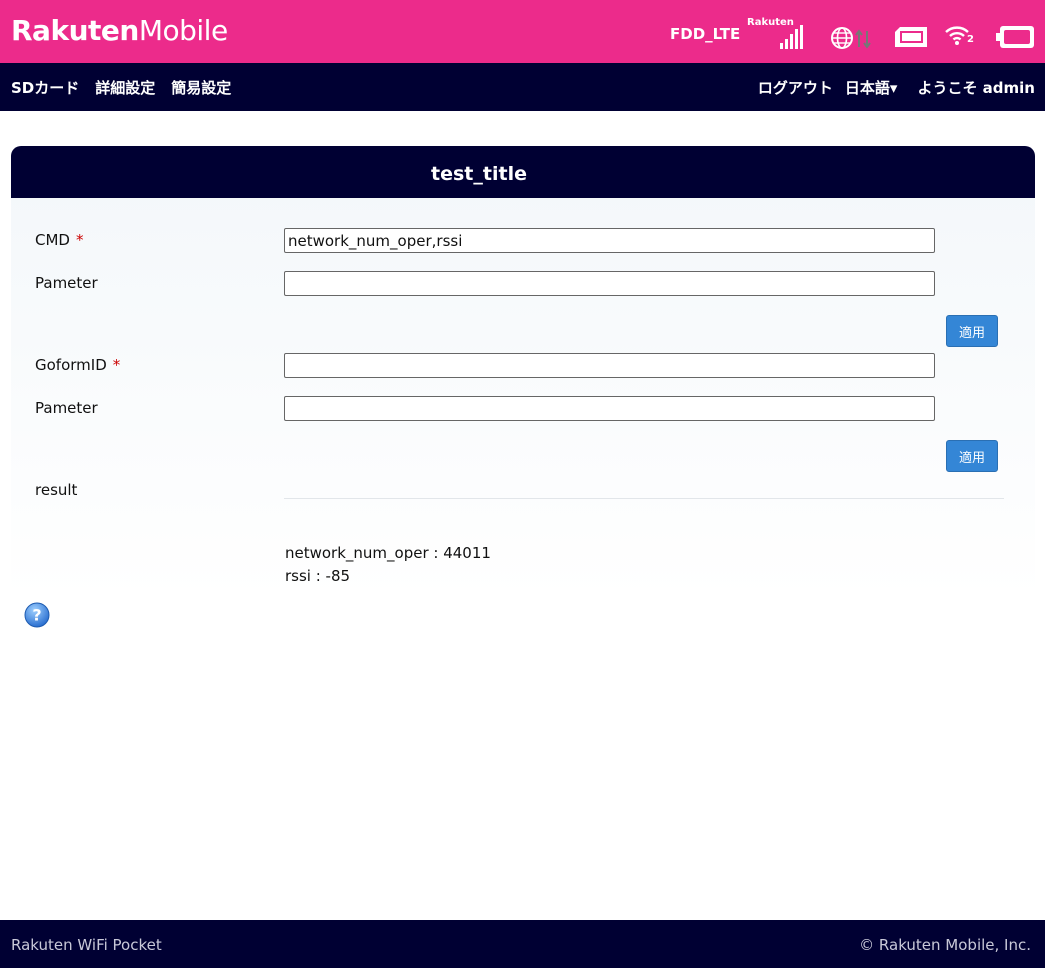 This screenshot has height=968, width=1045. I want to click on param2-input, so click(609, 408).